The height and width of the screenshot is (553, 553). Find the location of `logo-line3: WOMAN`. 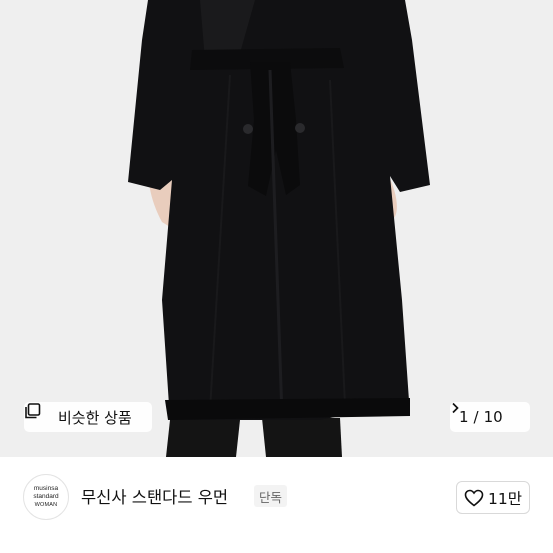

logo-line3: WOMAN is located at coordinates (46, 505).